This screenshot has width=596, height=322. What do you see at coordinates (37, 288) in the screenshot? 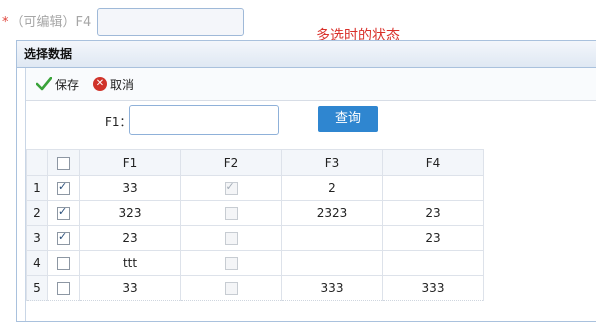
I see `row-number: 5` at bounding box center [37, 288].